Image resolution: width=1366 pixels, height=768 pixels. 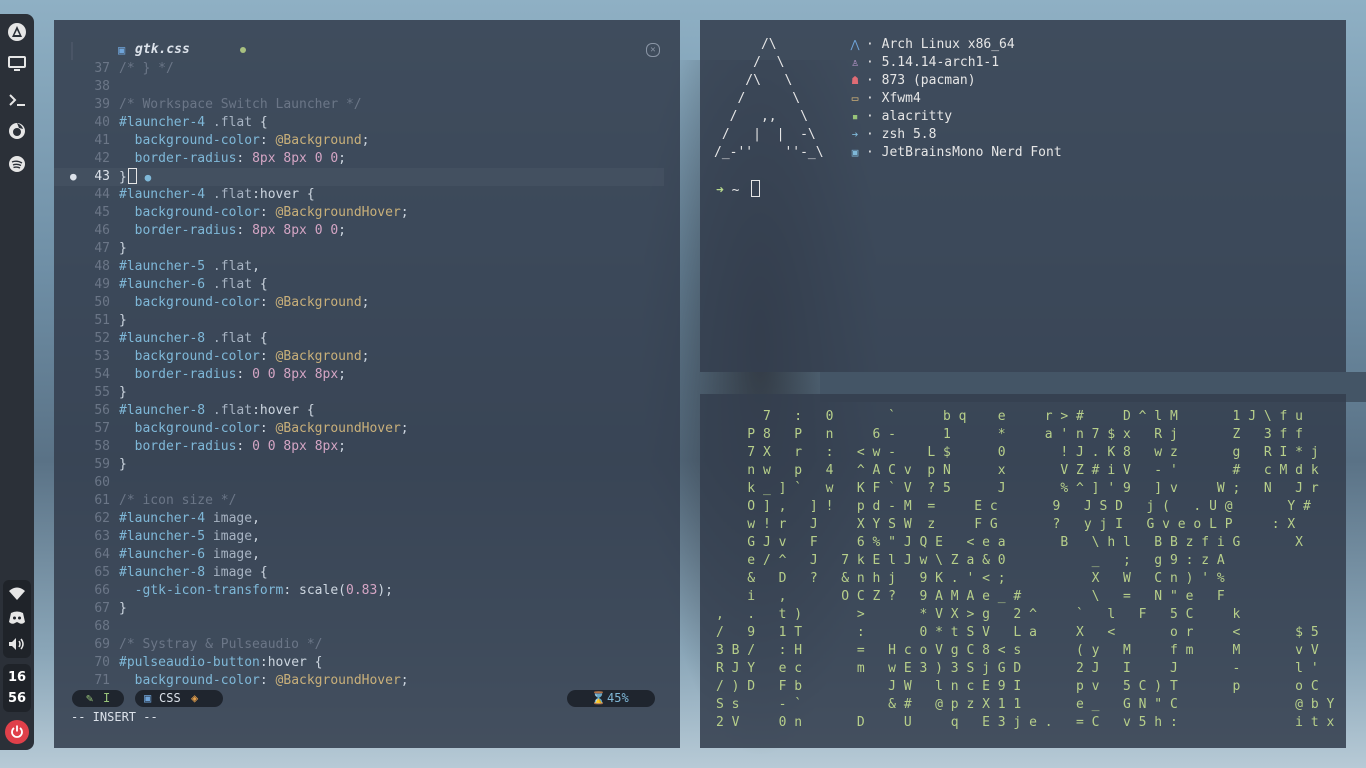 I want to click on side-panel: 16 56, so click(x=17, y=382).